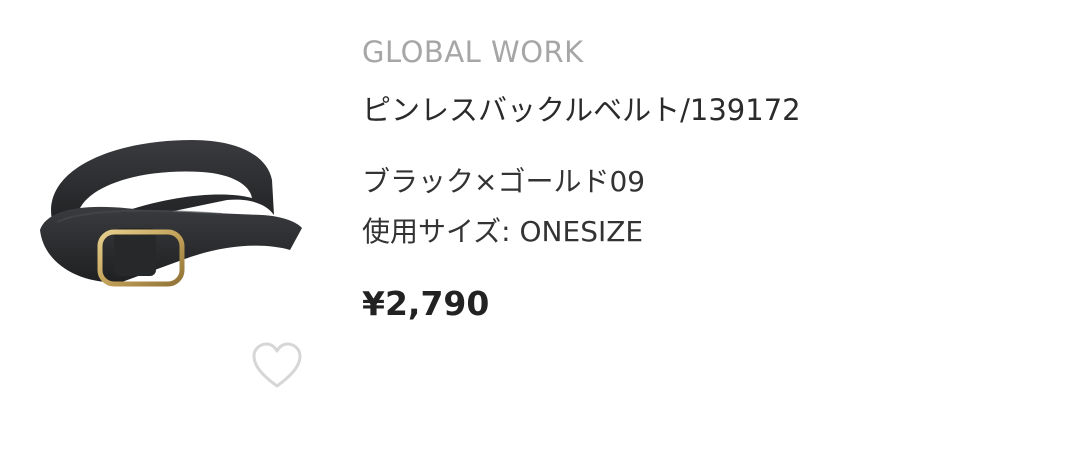  I want to click on size-value: ONESIZE, so click(581, 231).